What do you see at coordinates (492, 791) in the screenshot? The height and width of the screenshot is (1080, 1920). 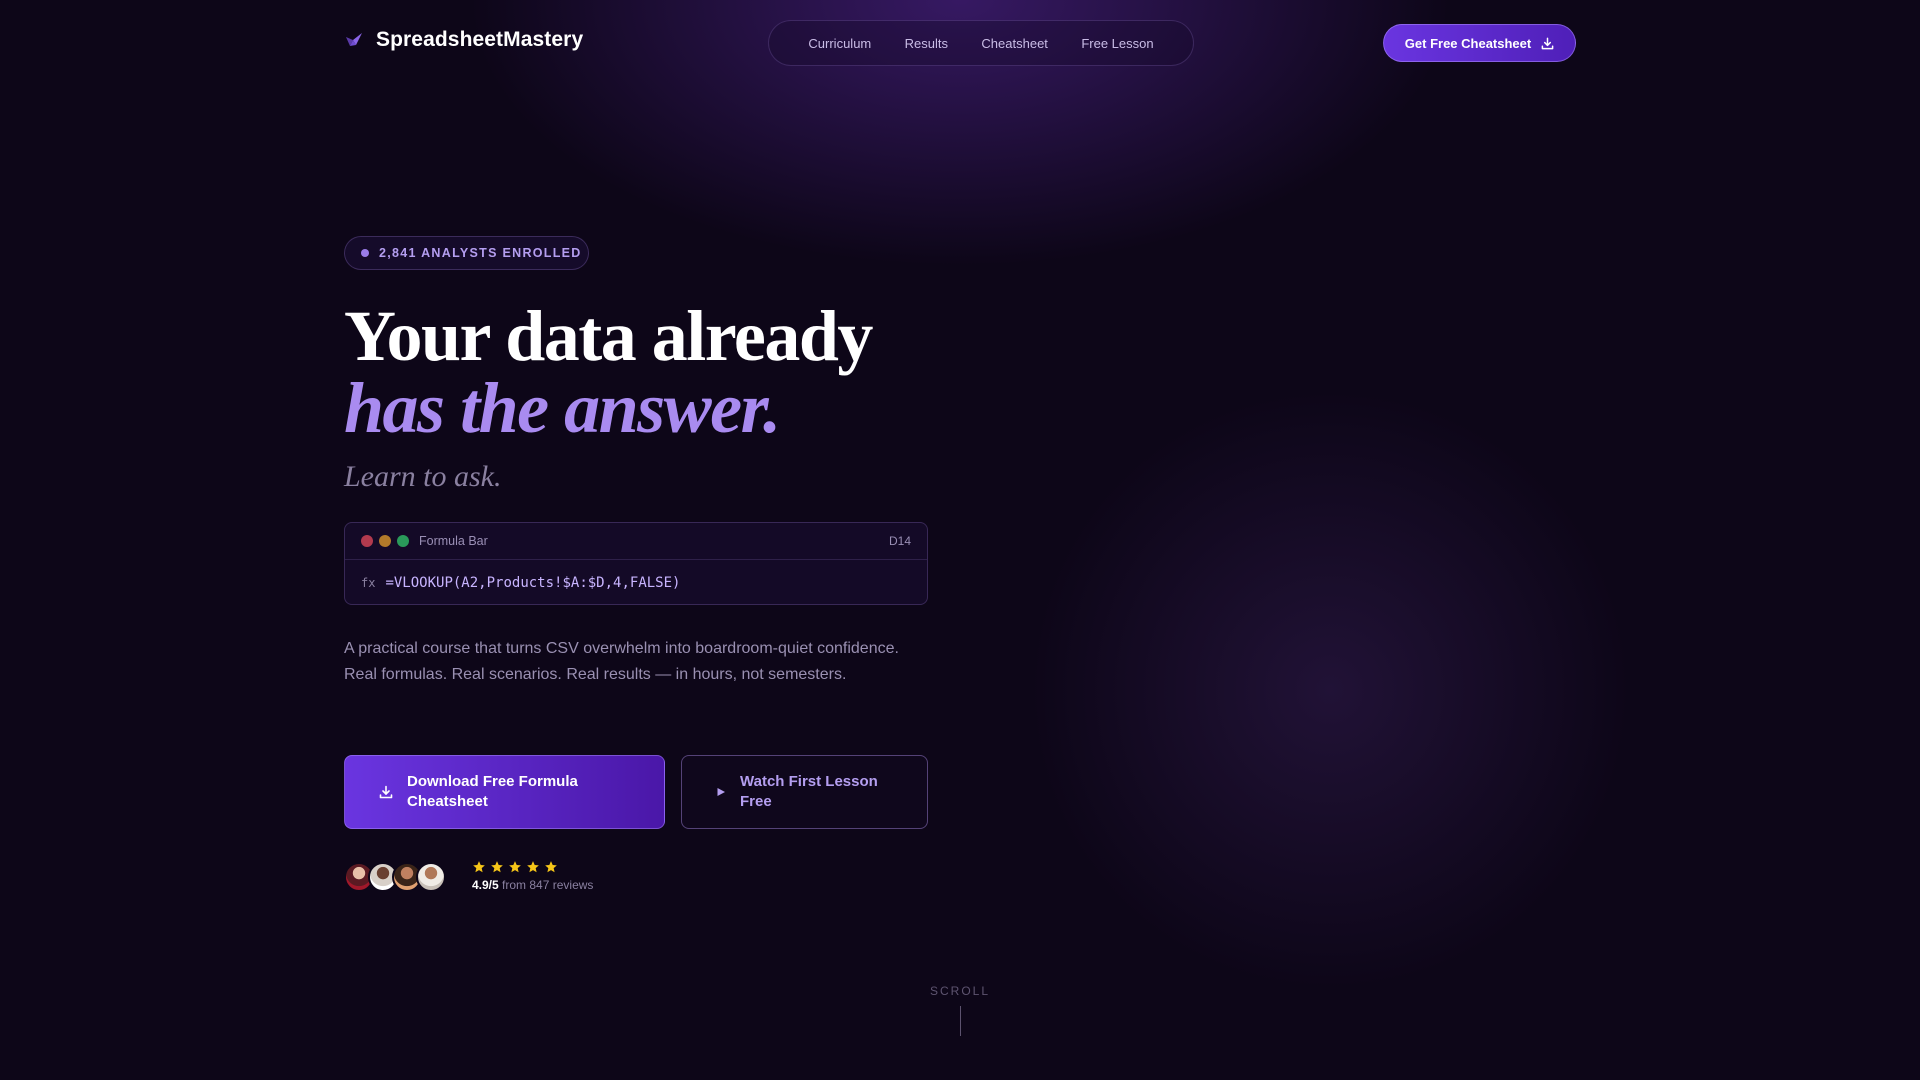 I see `download-cheatsheet-label: Download Free Formula Cheatsheet` at bounding box center [492, 791].